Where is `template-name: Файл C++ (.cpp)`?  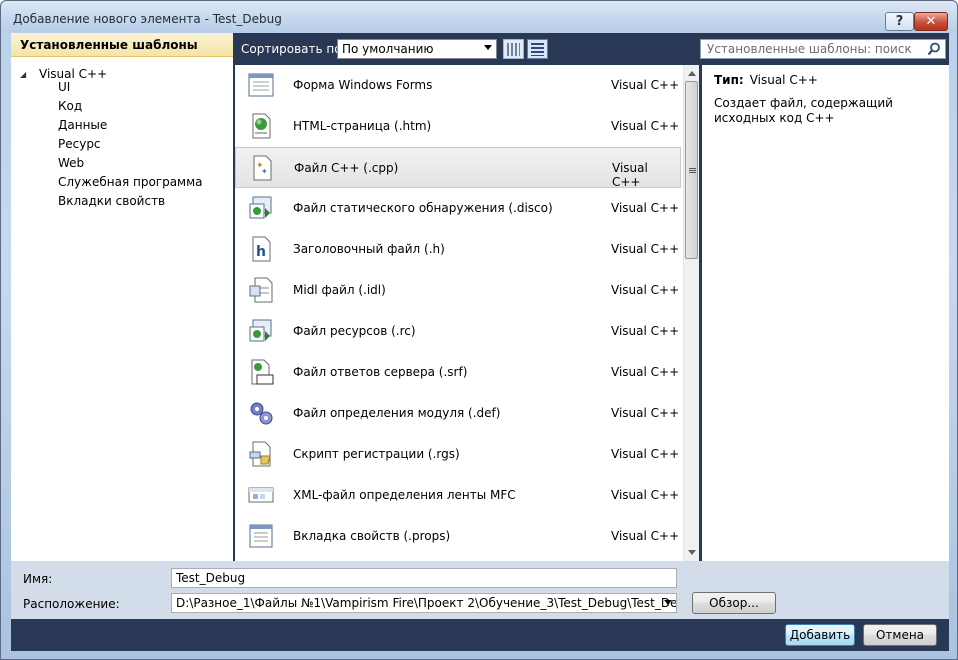
template-name: Файл C++ (.cpp) is located at coordinates (346, 168).